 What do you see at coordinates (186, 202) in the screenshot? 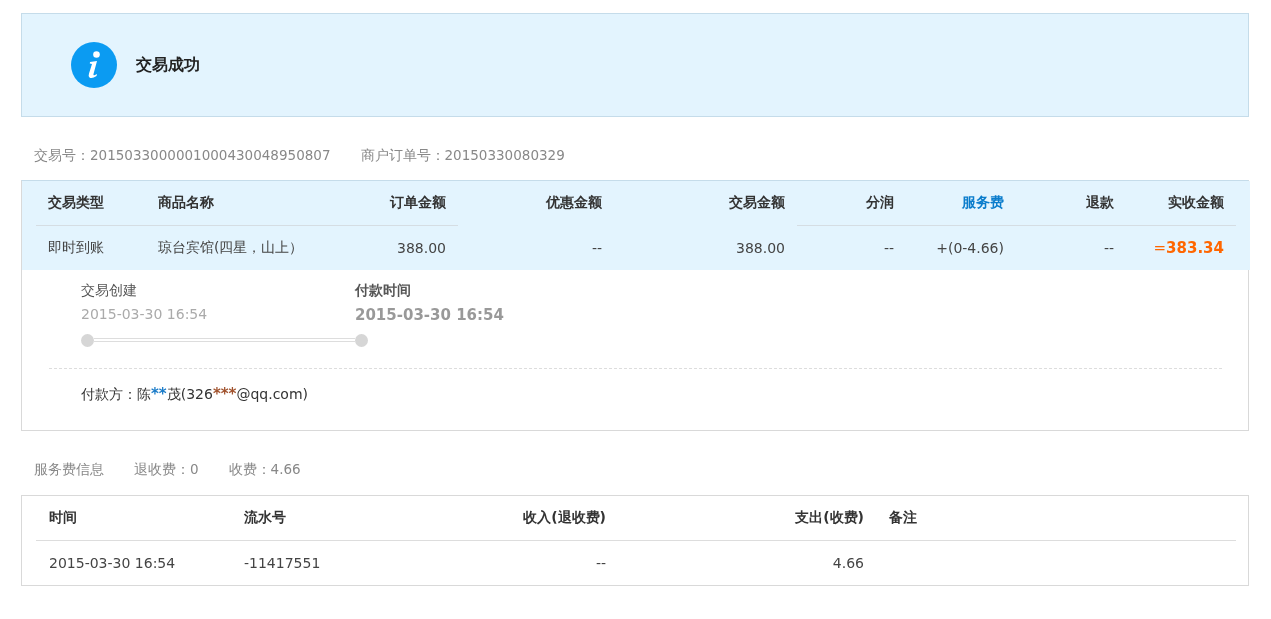
I see `column-header: 商品名称` at bounding box center [186, 202].